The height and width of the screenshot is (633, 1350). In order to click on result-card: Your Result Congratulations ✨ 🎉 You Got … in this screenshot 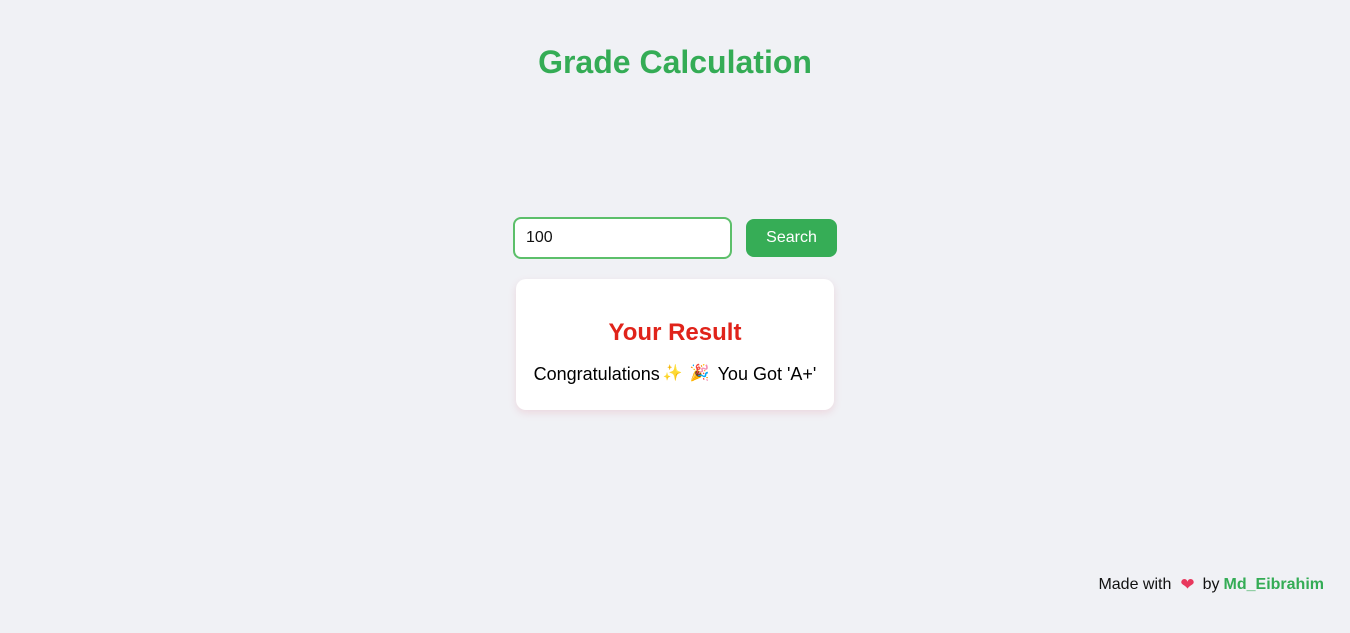, I will do `click(675, 344)`.